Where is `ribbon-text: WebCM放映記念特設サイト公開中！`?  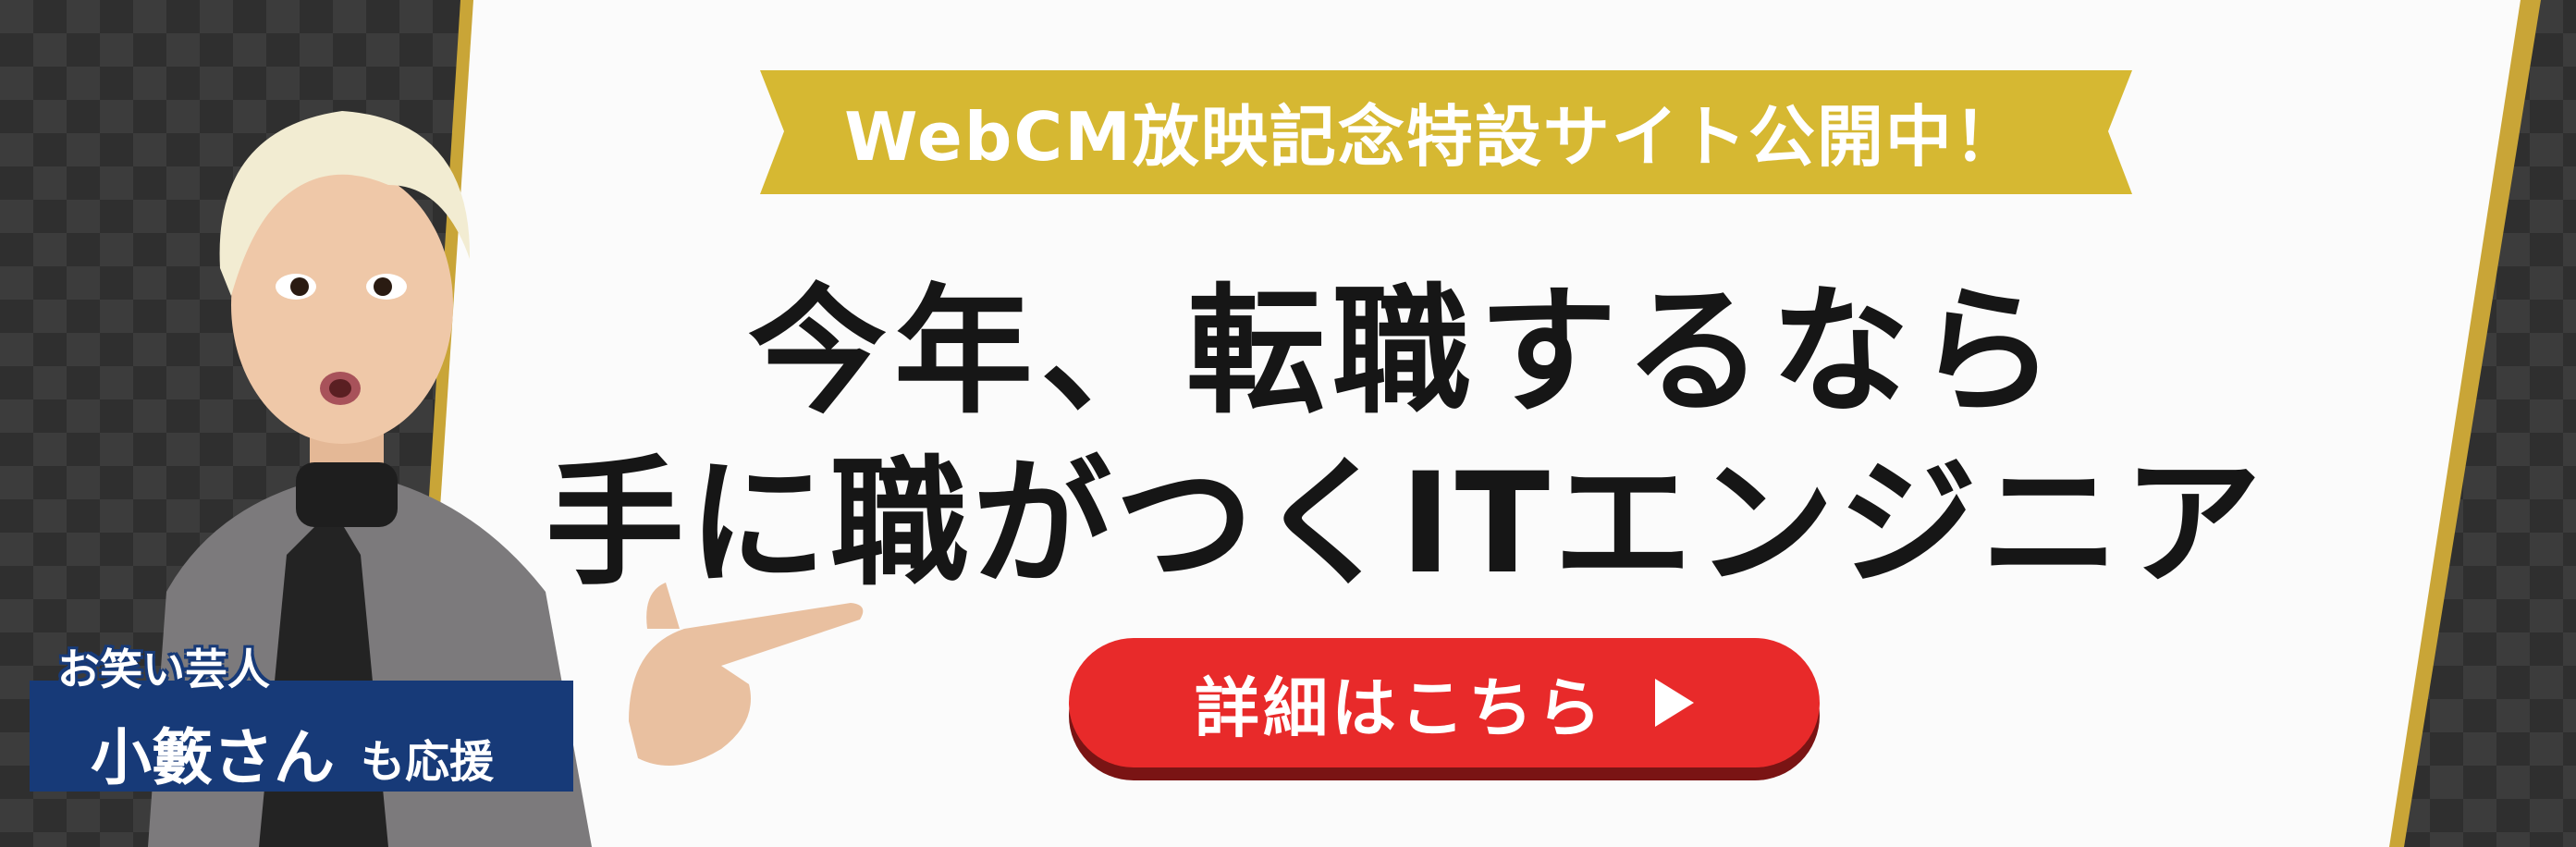 ribbon-text: WebCM放映記念特設サイト公開中！ is located at coordinates (1433, 137).